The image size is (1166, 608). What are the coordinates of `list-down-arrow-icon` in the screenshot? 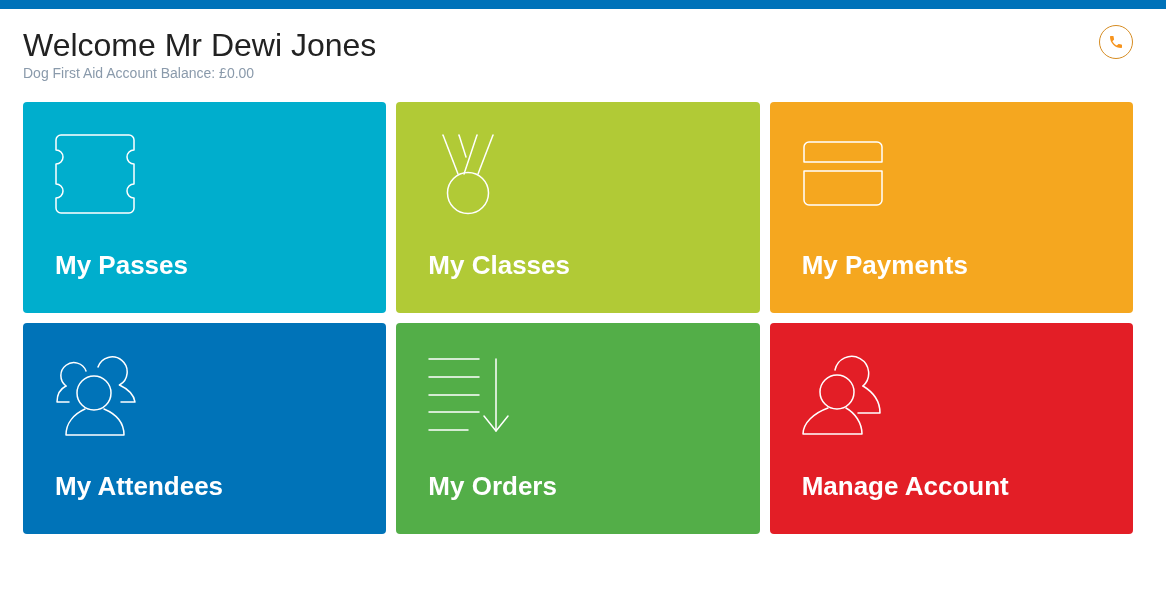 It's located at (469, 395).